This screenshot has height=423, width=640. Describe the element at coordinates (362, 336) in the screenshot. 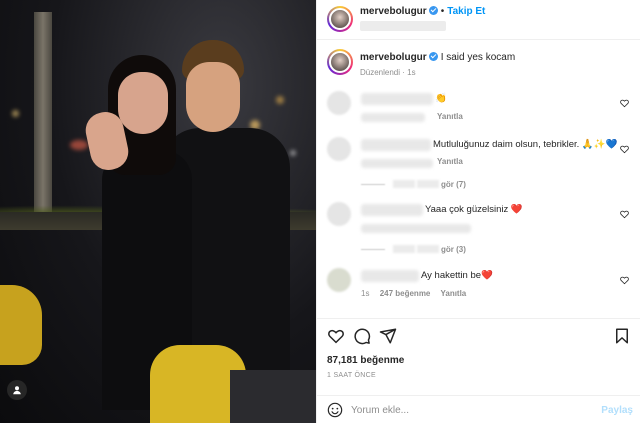

I see `comment-icon` at that location.